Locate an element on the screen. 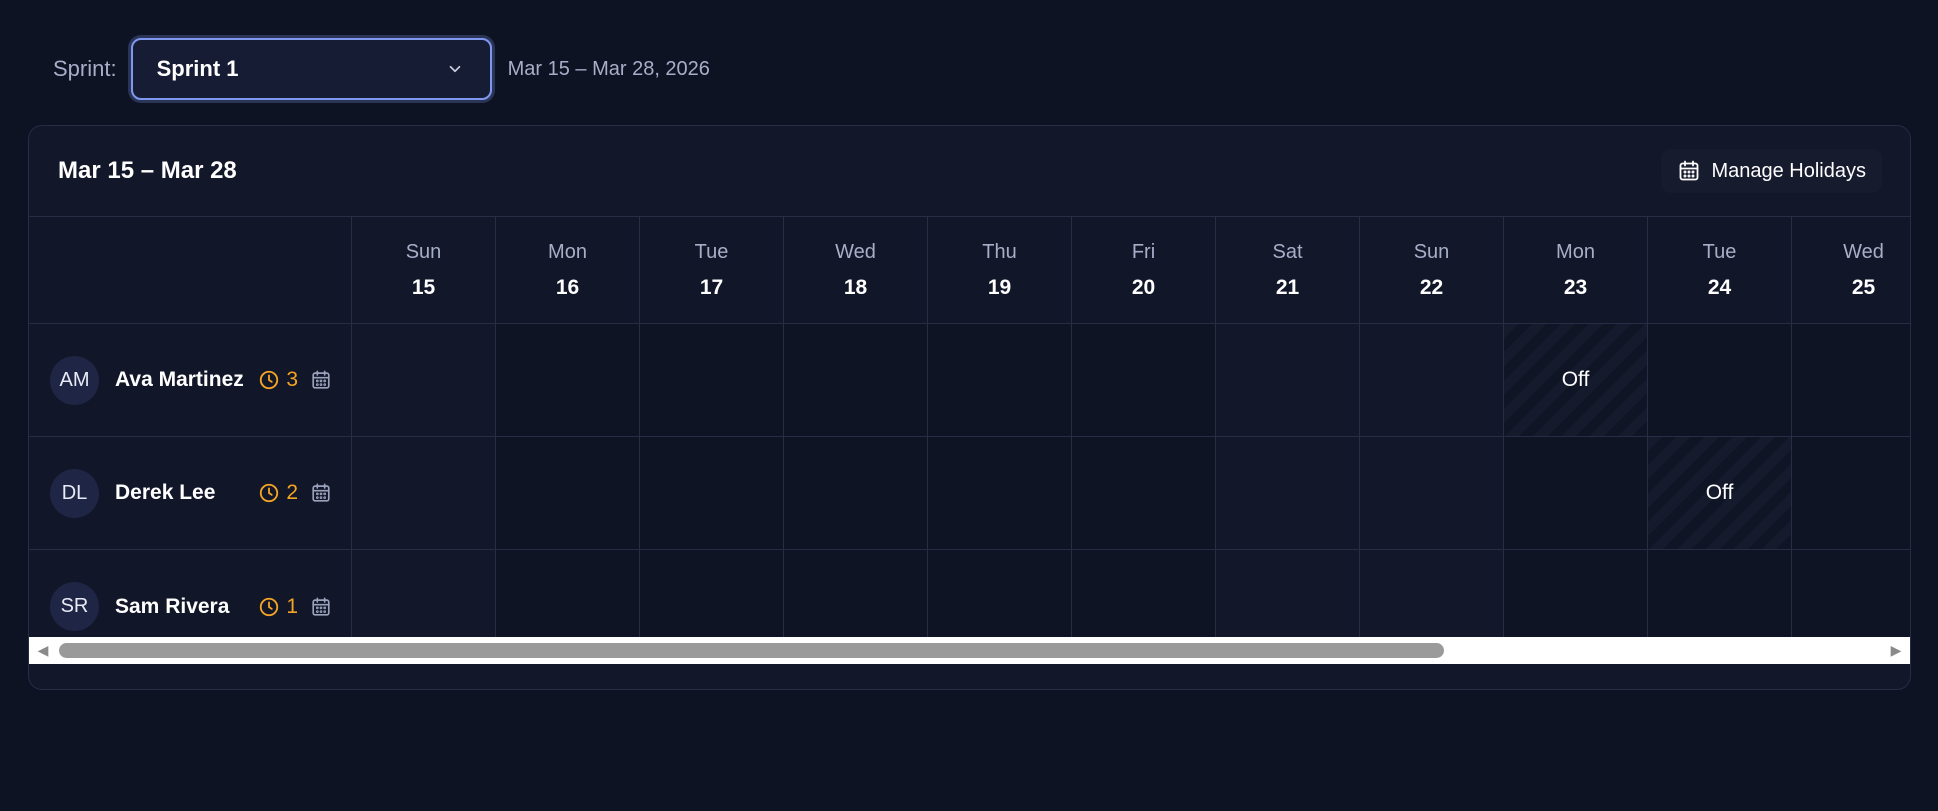 The height and width of the screenshot is (811, 1938). person-cell: DL Derek Lee 2 is located at coordinates (190, 493).